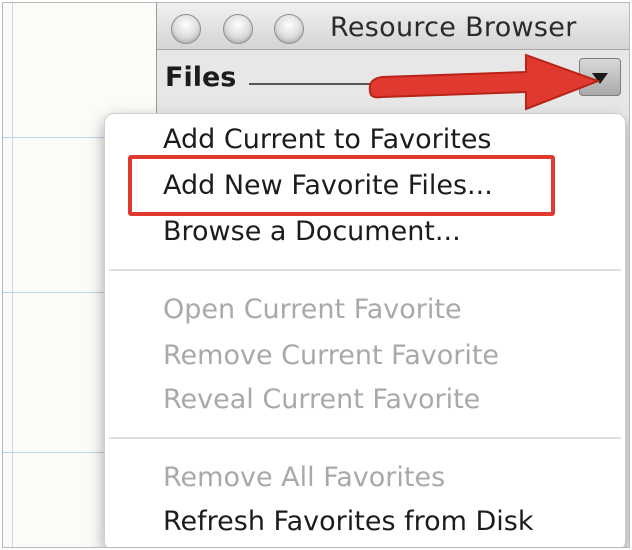 The height and width of the screenshot is (550, 632). I want to click on red-arrow-annotation, so click(484, 82).